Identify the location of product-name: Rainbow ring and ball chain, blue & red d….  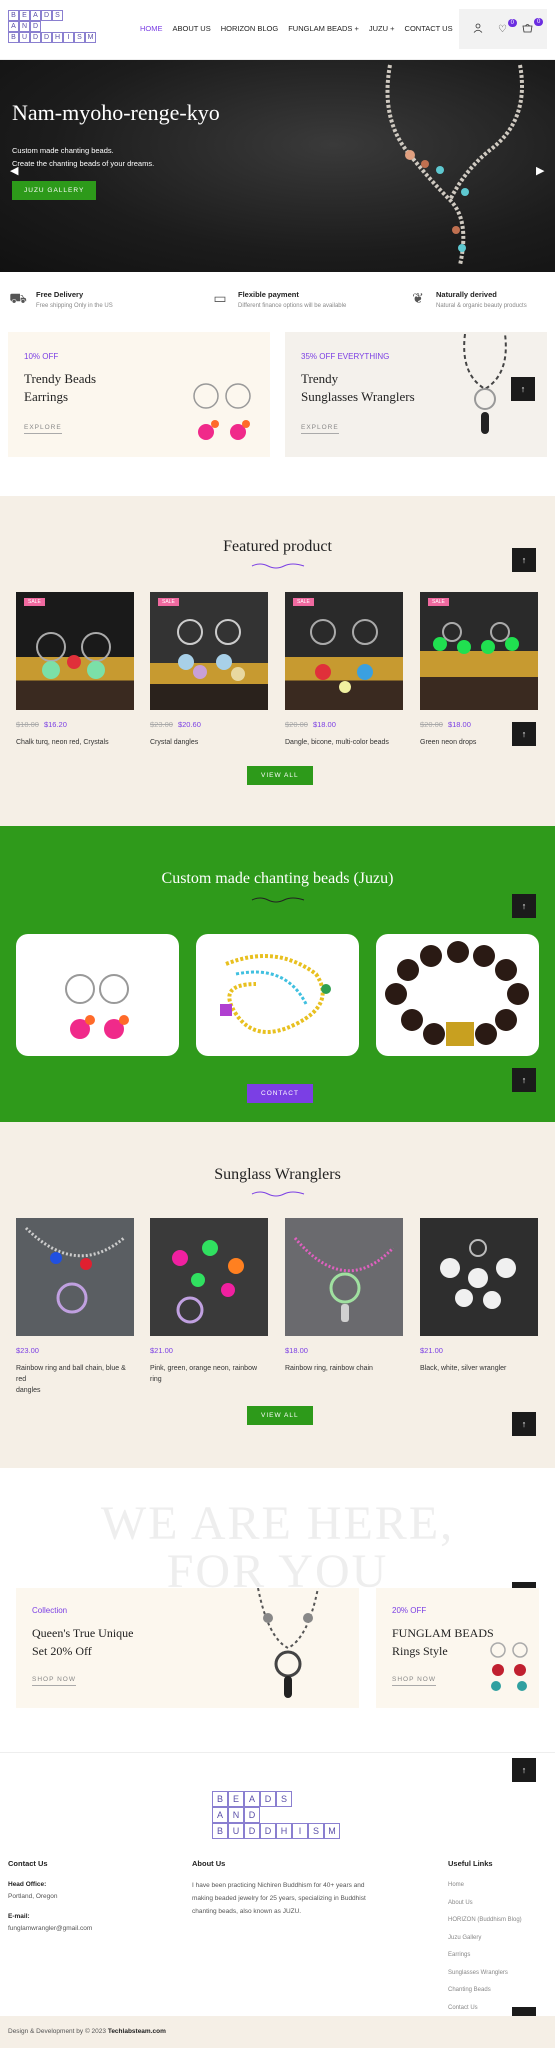
(75, 1379).